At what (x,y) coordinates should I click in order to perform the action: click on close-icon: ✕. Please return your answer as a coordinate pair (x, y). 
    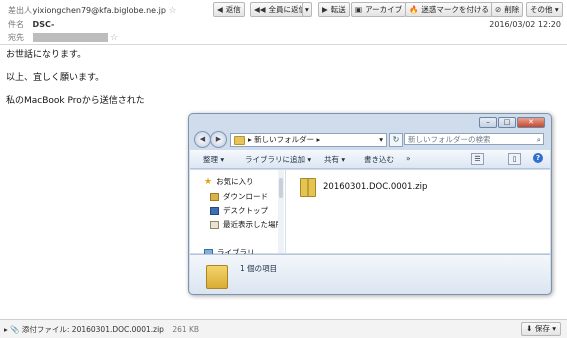
    Looking at the image, I should click on (531, 122).